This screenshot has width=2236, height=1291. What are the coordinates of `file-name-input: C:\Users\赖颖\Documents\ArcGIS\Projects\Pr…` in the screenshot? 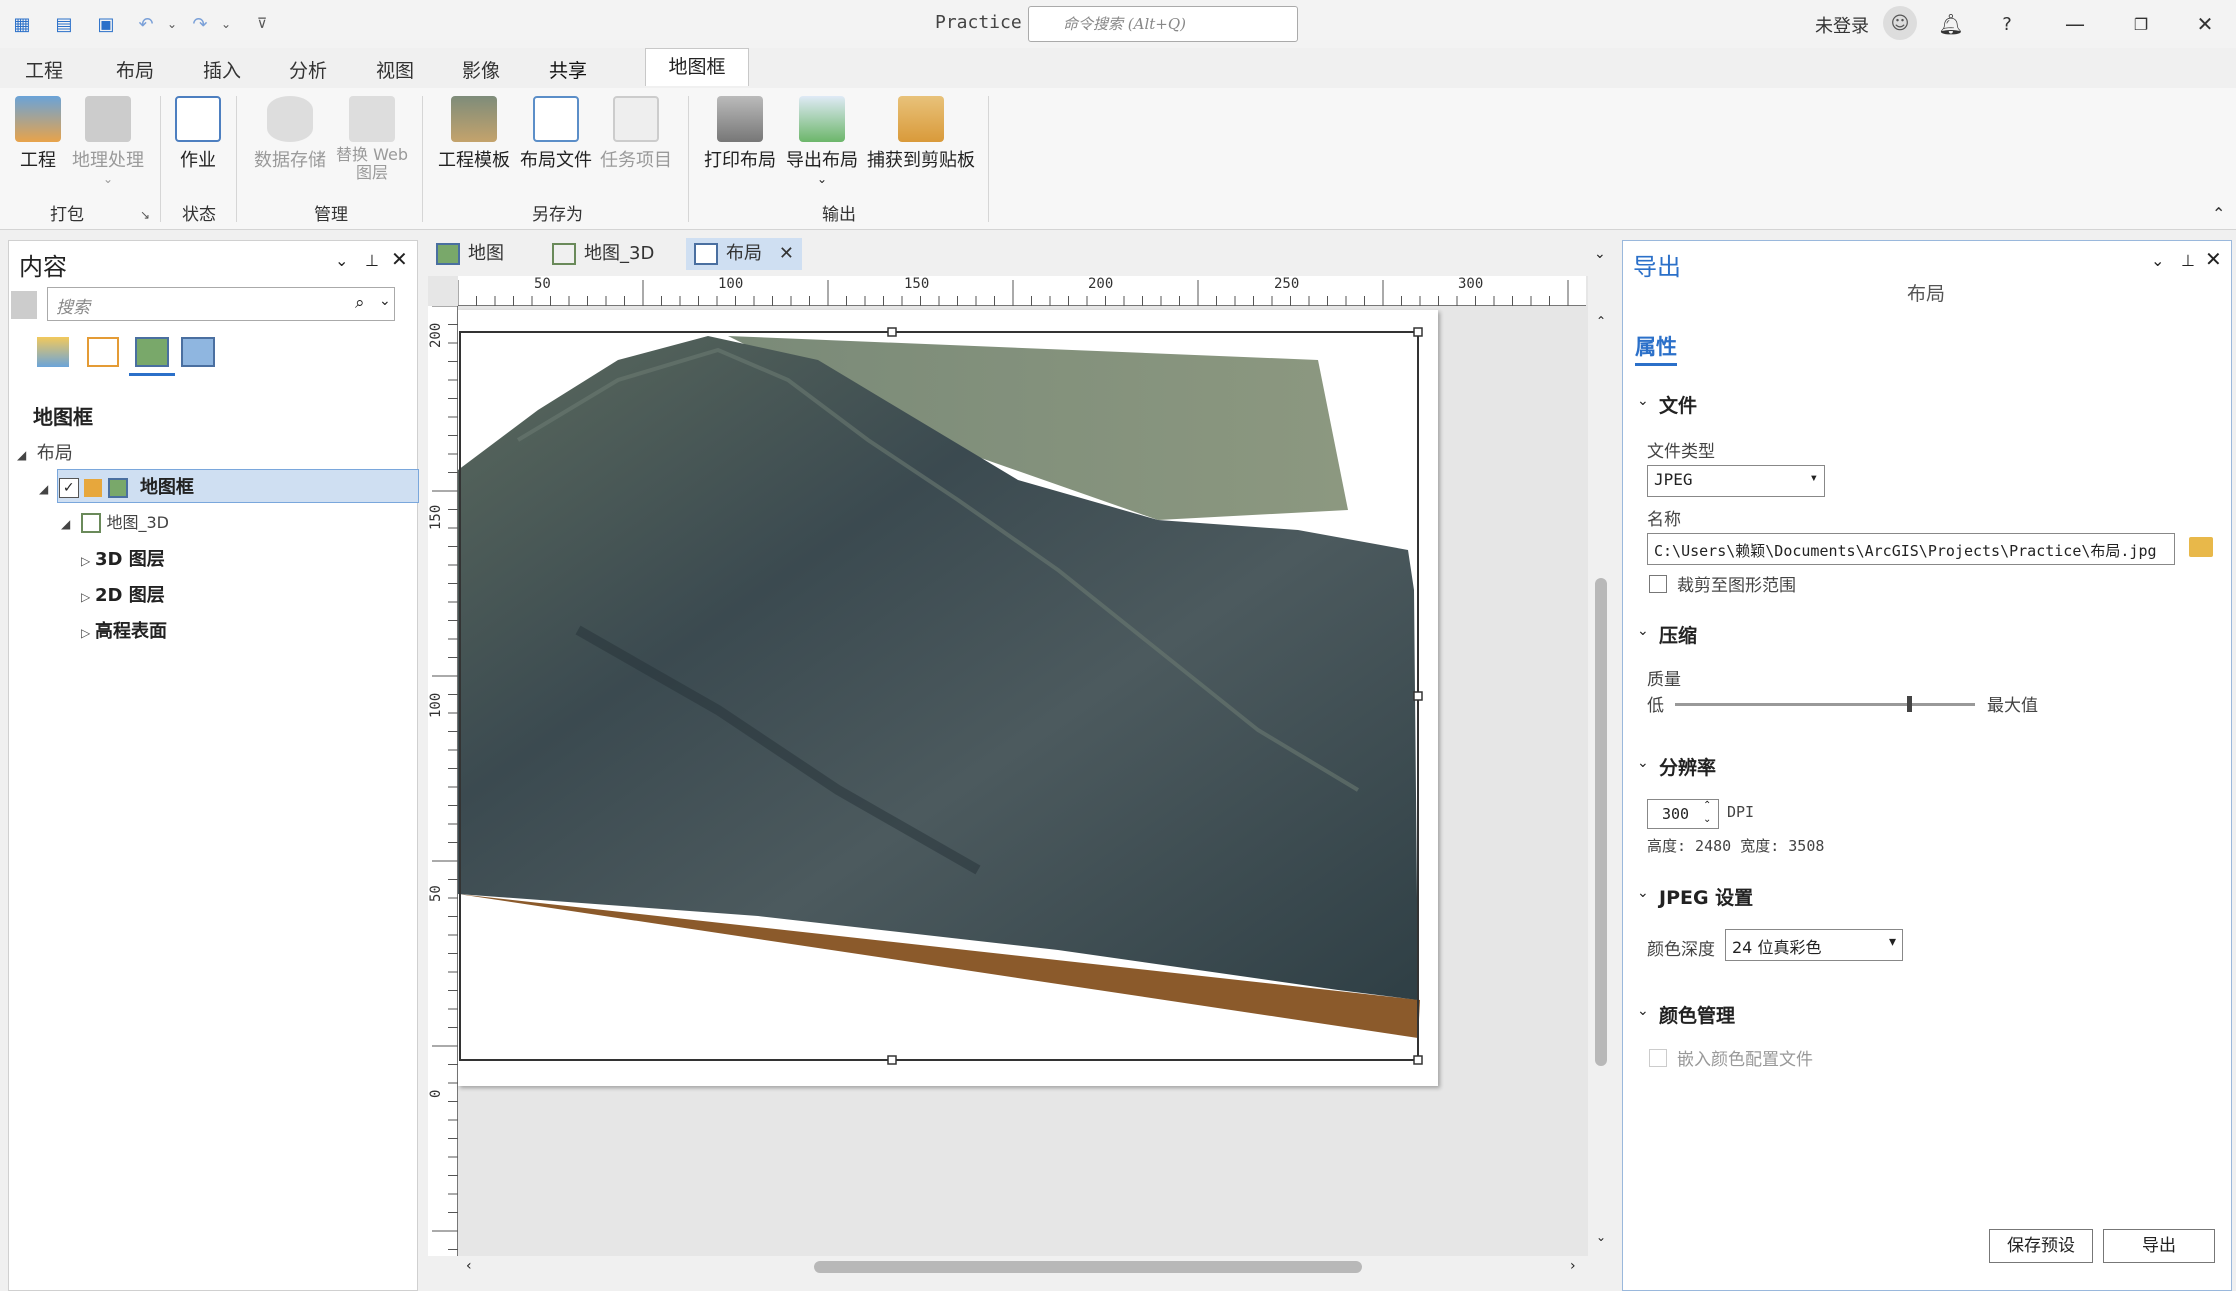 It's located at (1911, 549).